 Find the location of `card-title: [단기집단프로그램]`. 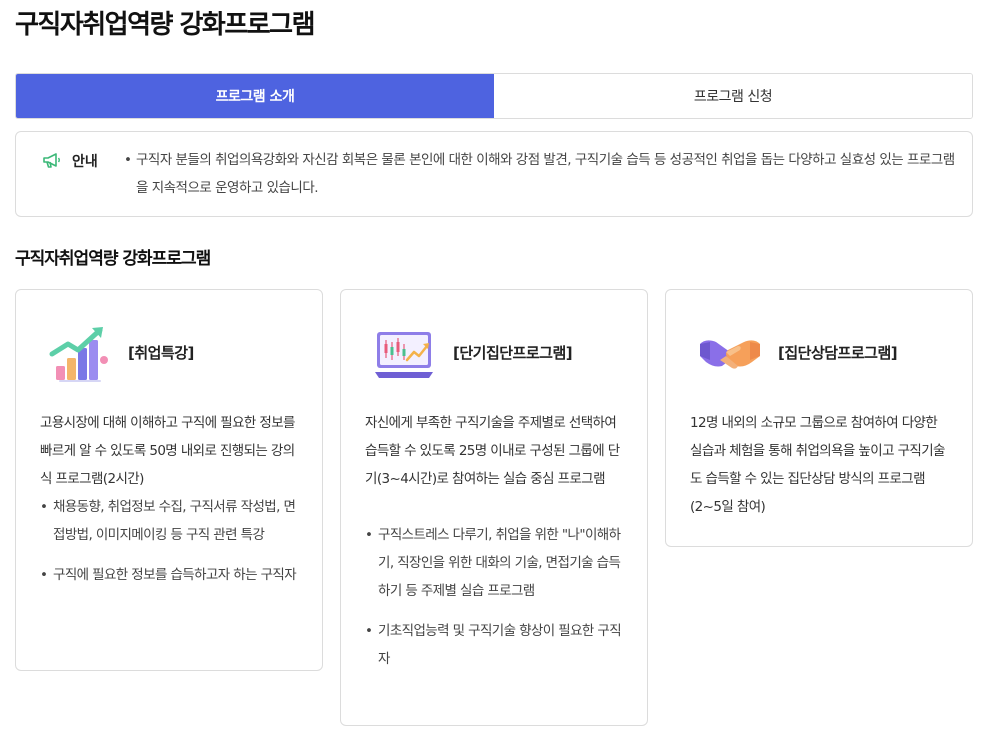

card-title: [단기집단프로그램] is located at coordinates (513, 353).